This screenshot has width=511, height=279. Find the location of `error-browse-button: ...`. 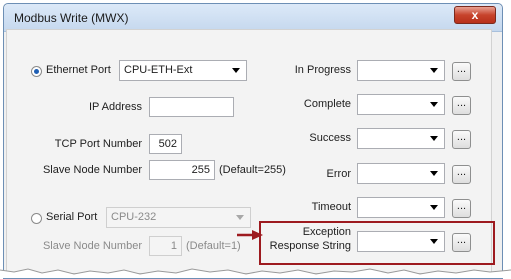

error-browse-button: ... is located at coordinates (461, 174).